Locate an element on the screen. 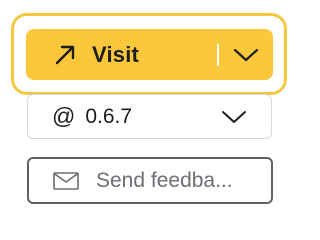 This screenshot has height=240, width=320. visit-button-label: Visit is located at coordinates (116, 54).